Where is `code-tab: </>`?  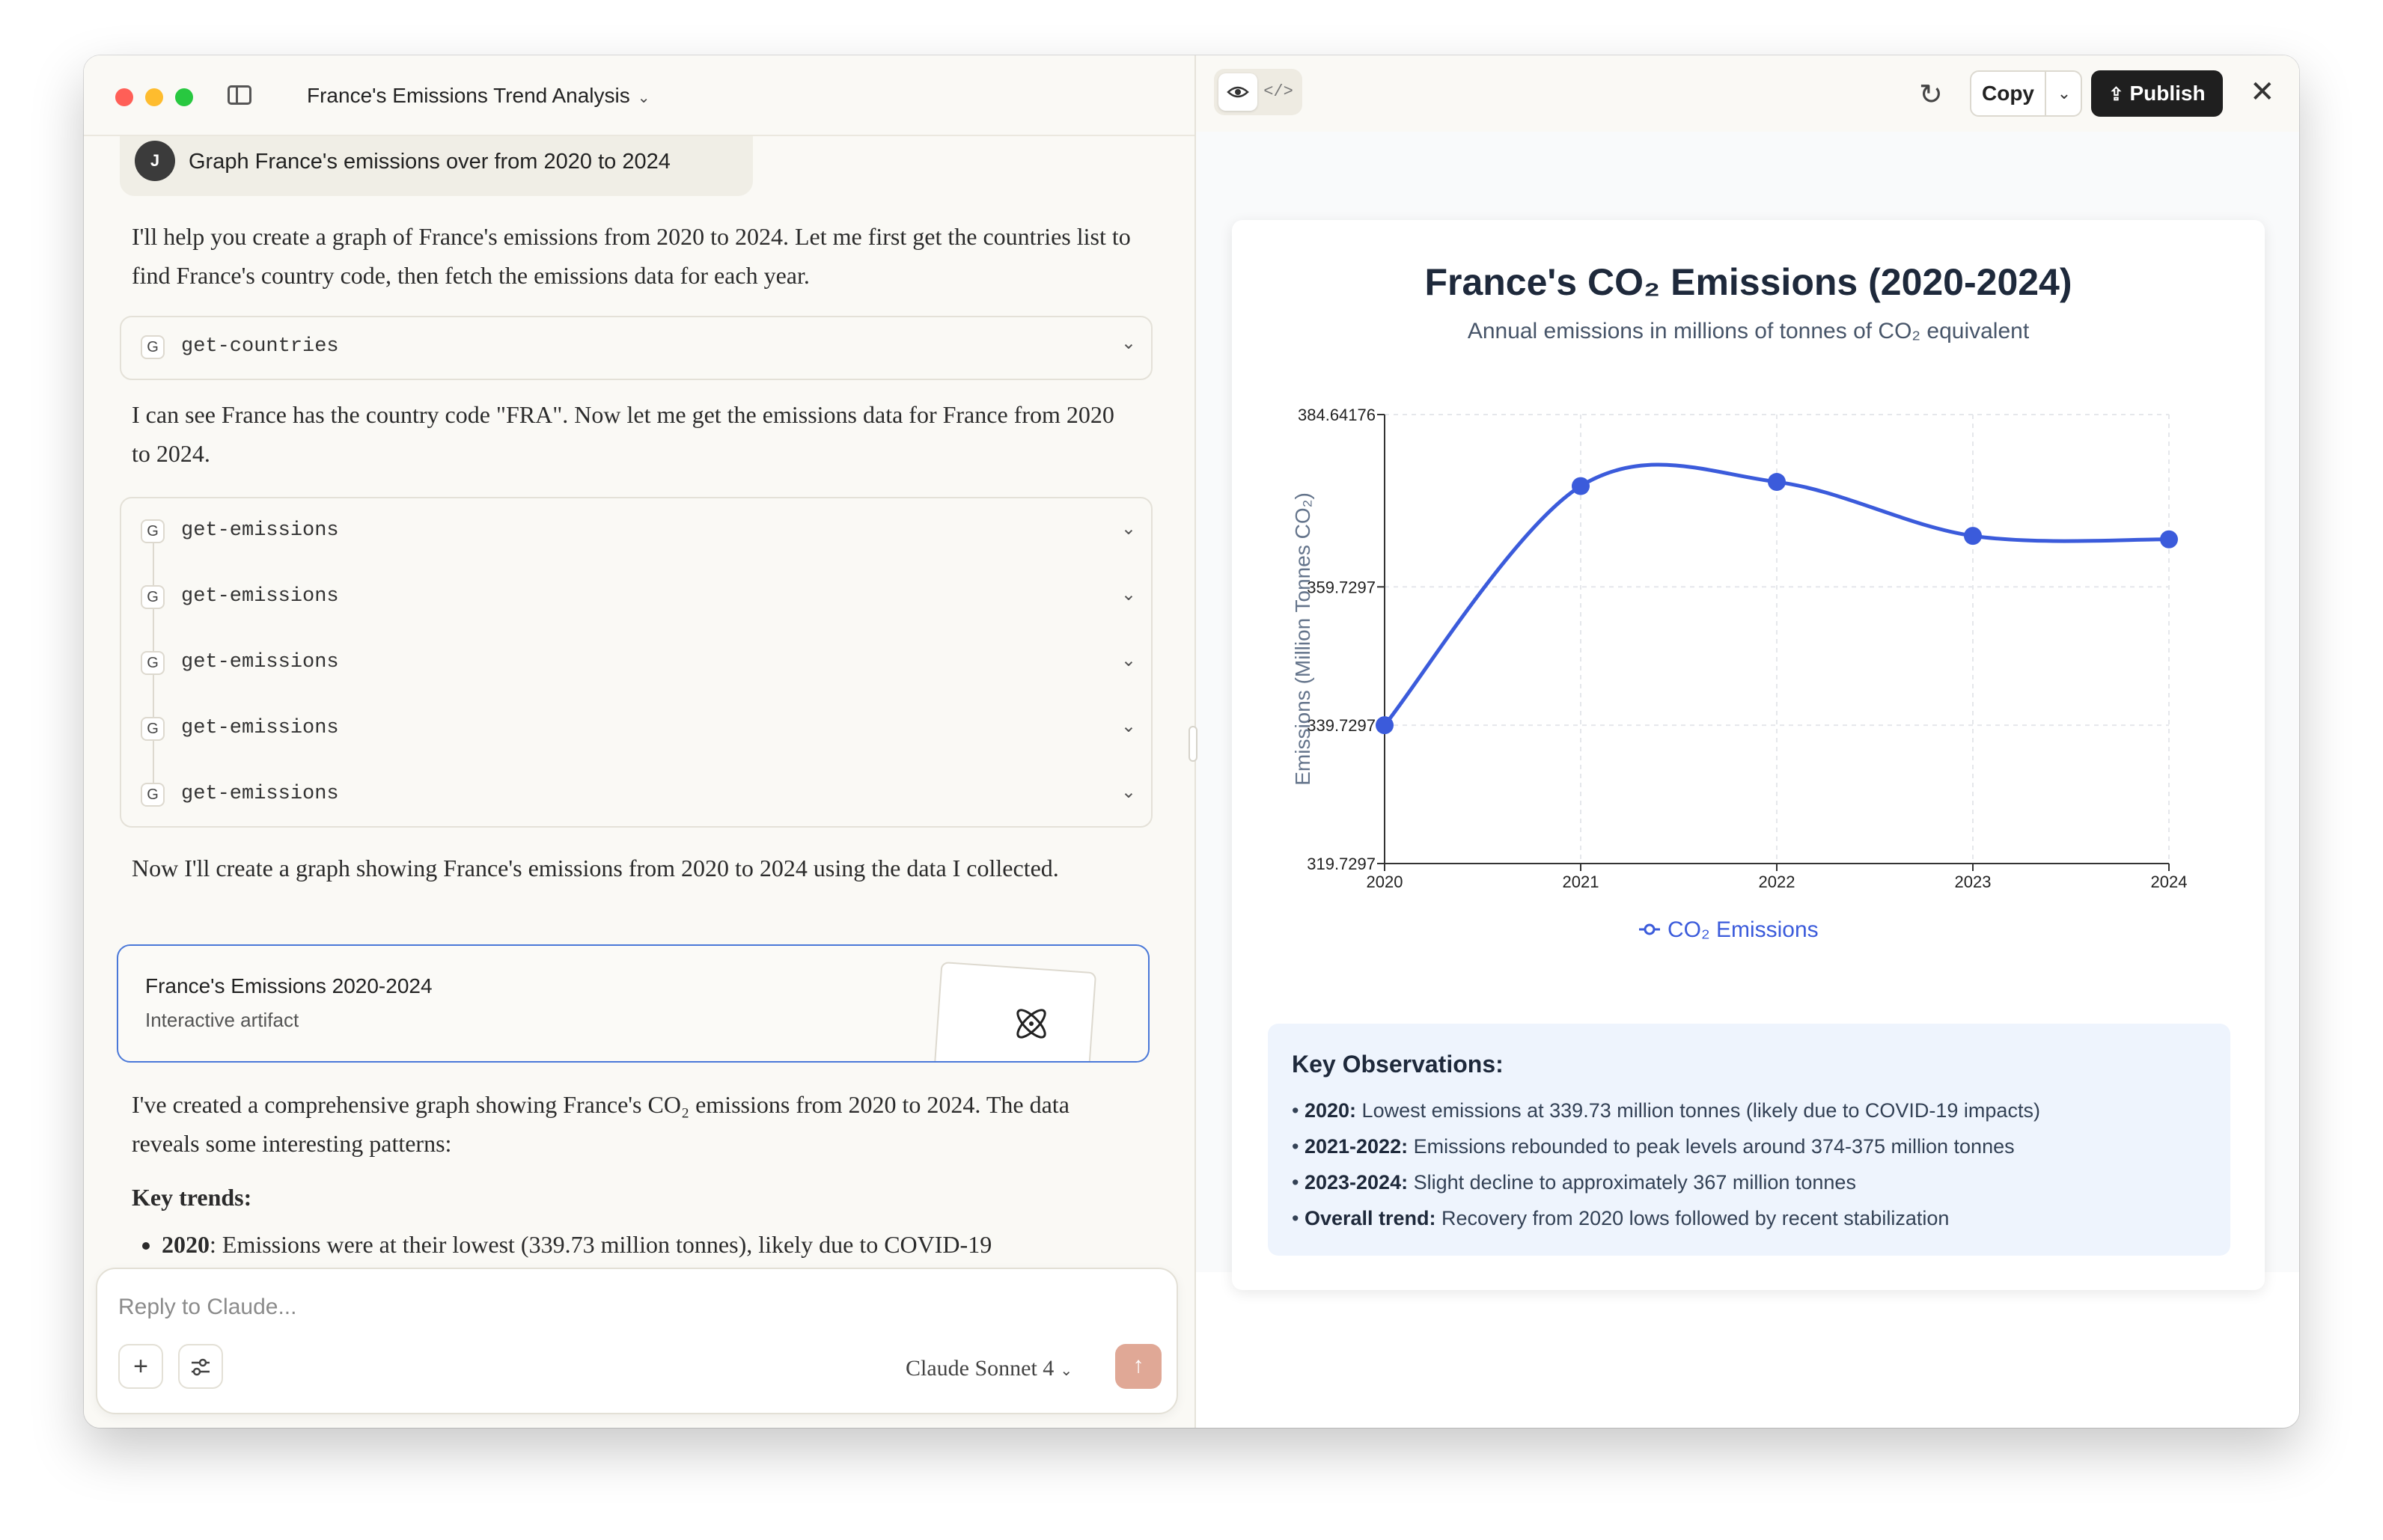 code-tab: </> is located at coordinates (1279, 92).